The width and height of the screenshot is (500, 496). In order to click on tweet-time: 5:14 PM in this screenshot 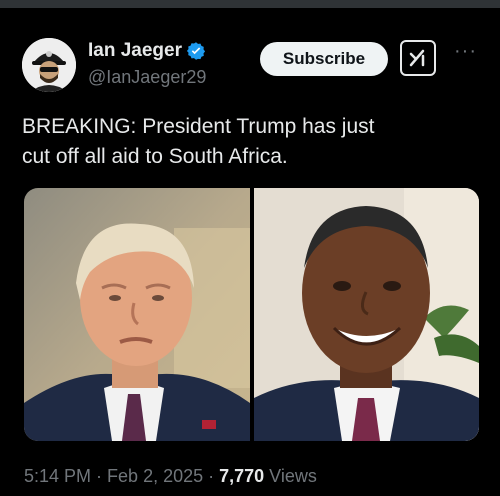, I will do `click(57, 476)`.